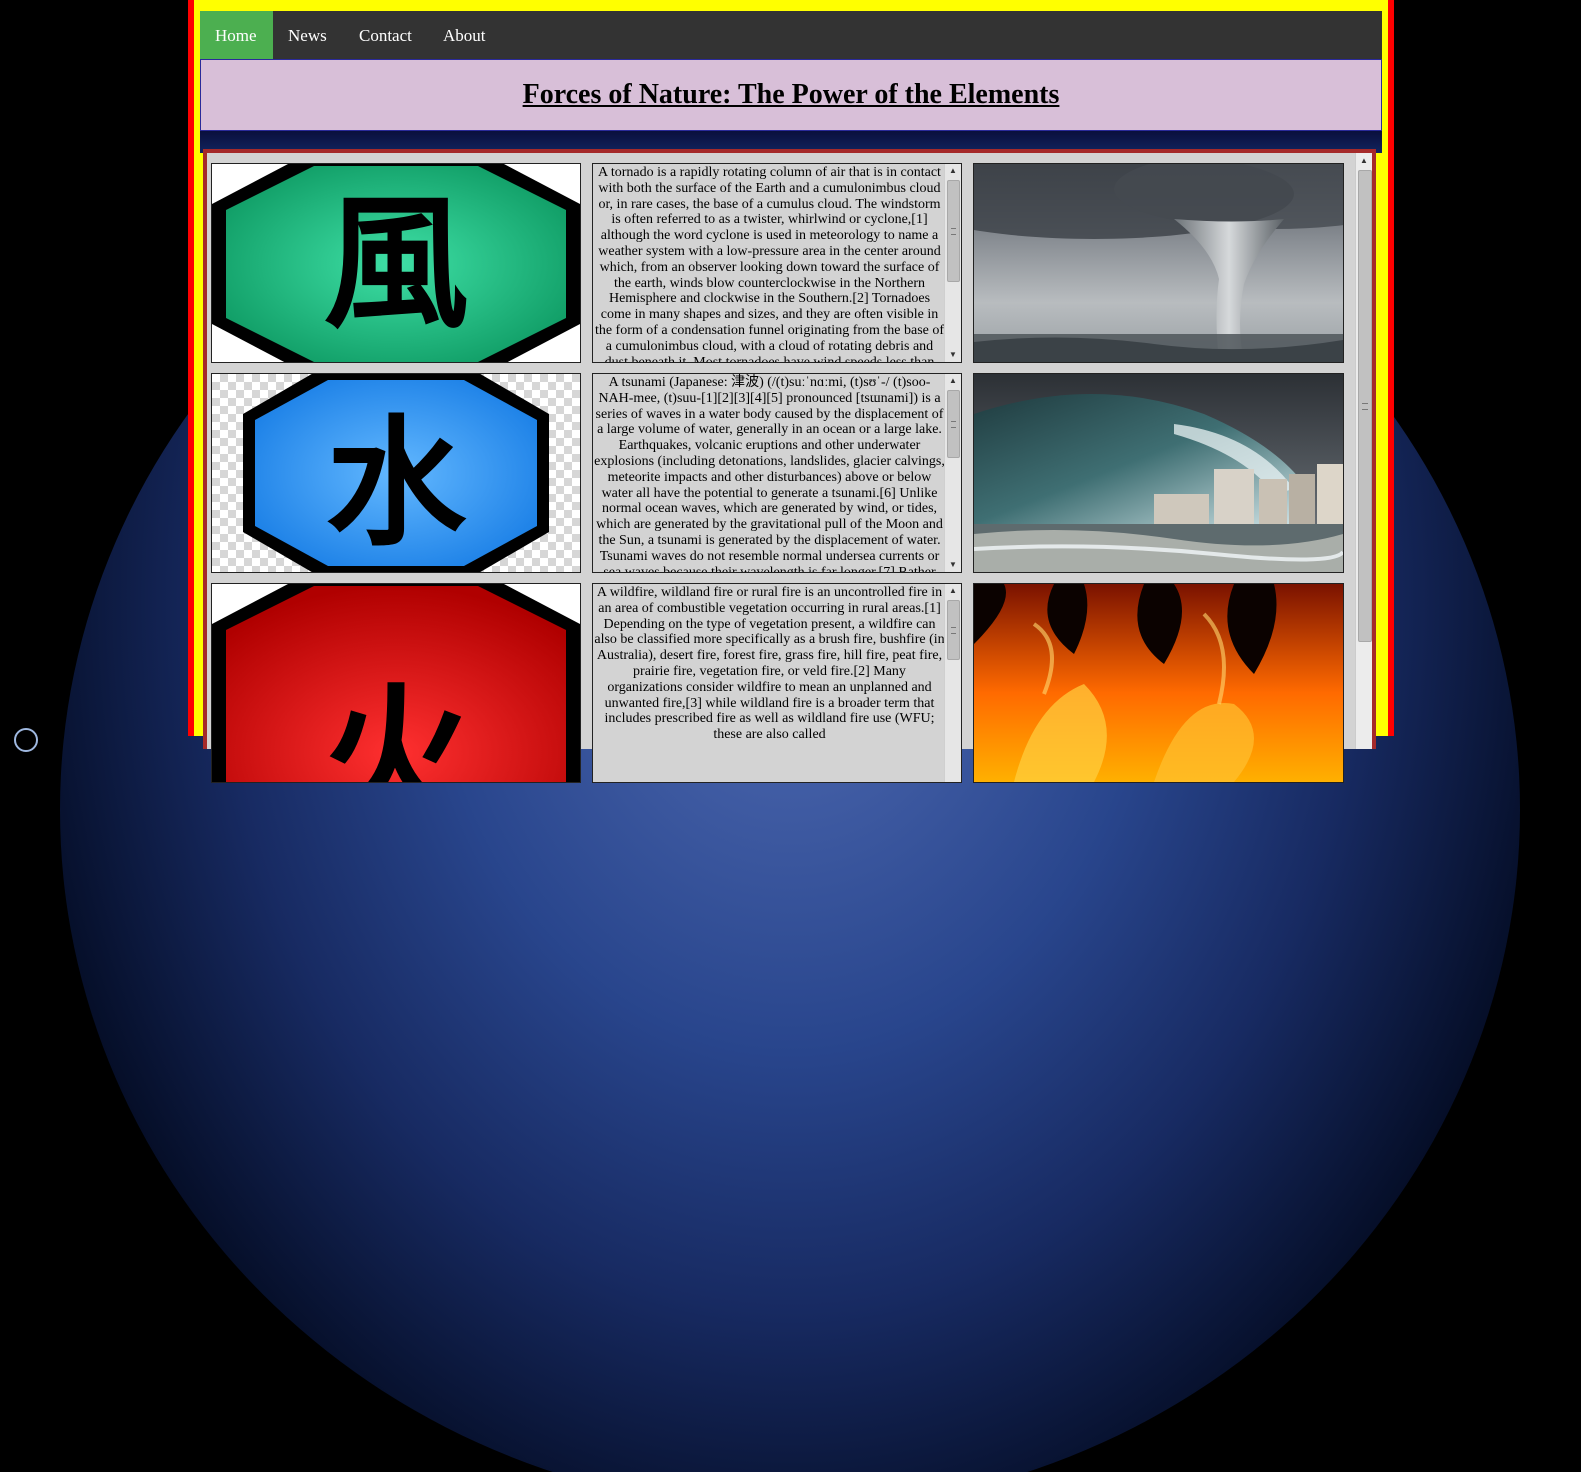 This screenshot has height=1472, width=1581. Describe the element at coordinates (396, 484) in the screenshot. I see `svg-text: 水` at that location.